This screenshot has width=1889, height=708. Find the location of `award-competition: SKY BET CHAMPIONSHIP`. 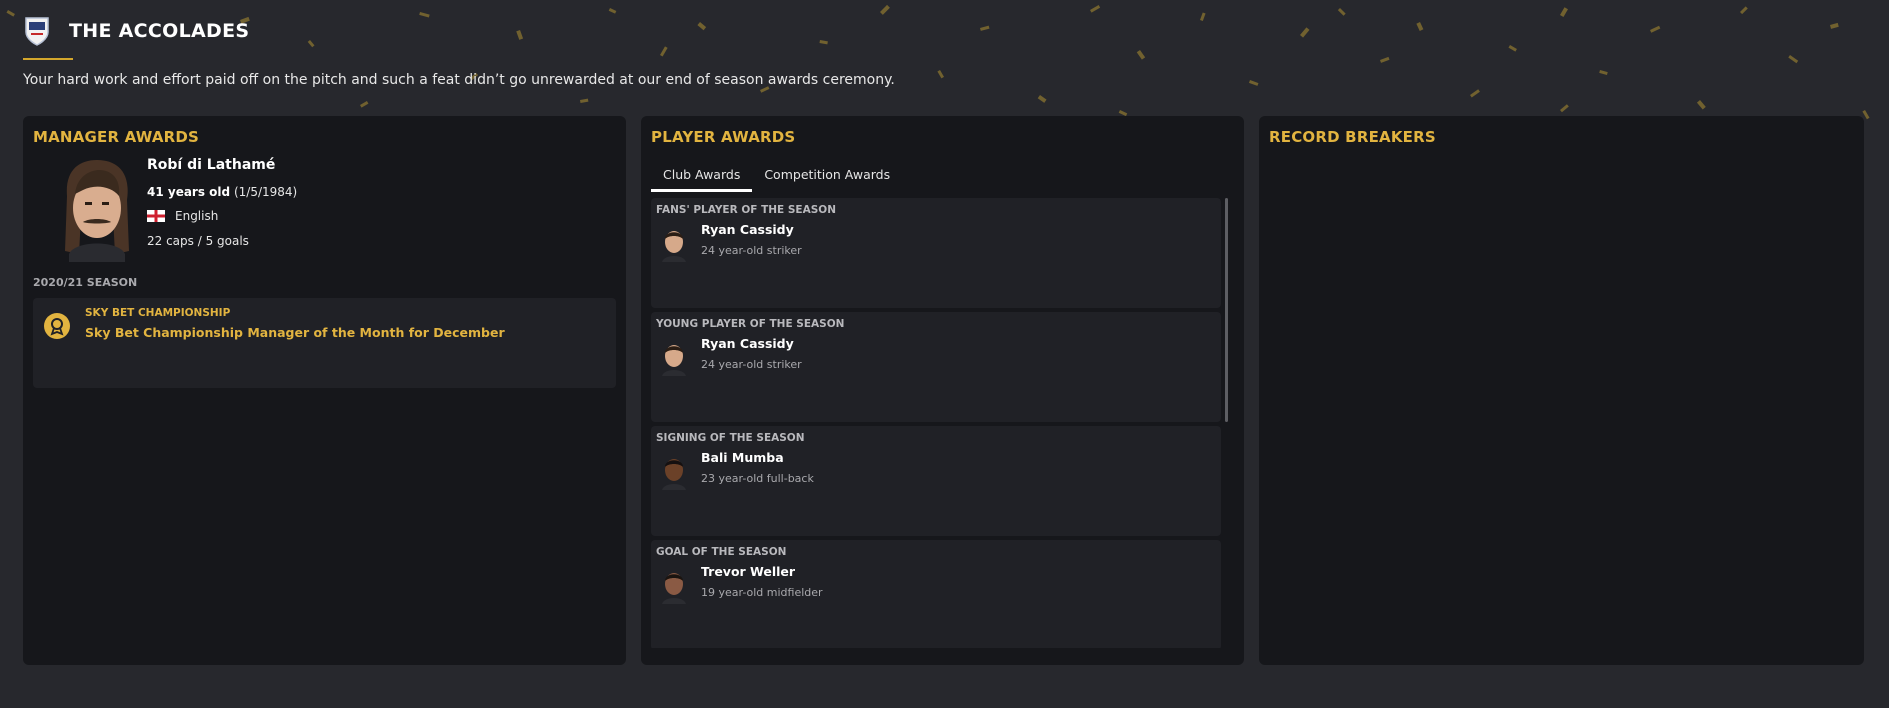

award-competition: SKY BET CHAMPIONSHIP is located at coordinates (158, 313).